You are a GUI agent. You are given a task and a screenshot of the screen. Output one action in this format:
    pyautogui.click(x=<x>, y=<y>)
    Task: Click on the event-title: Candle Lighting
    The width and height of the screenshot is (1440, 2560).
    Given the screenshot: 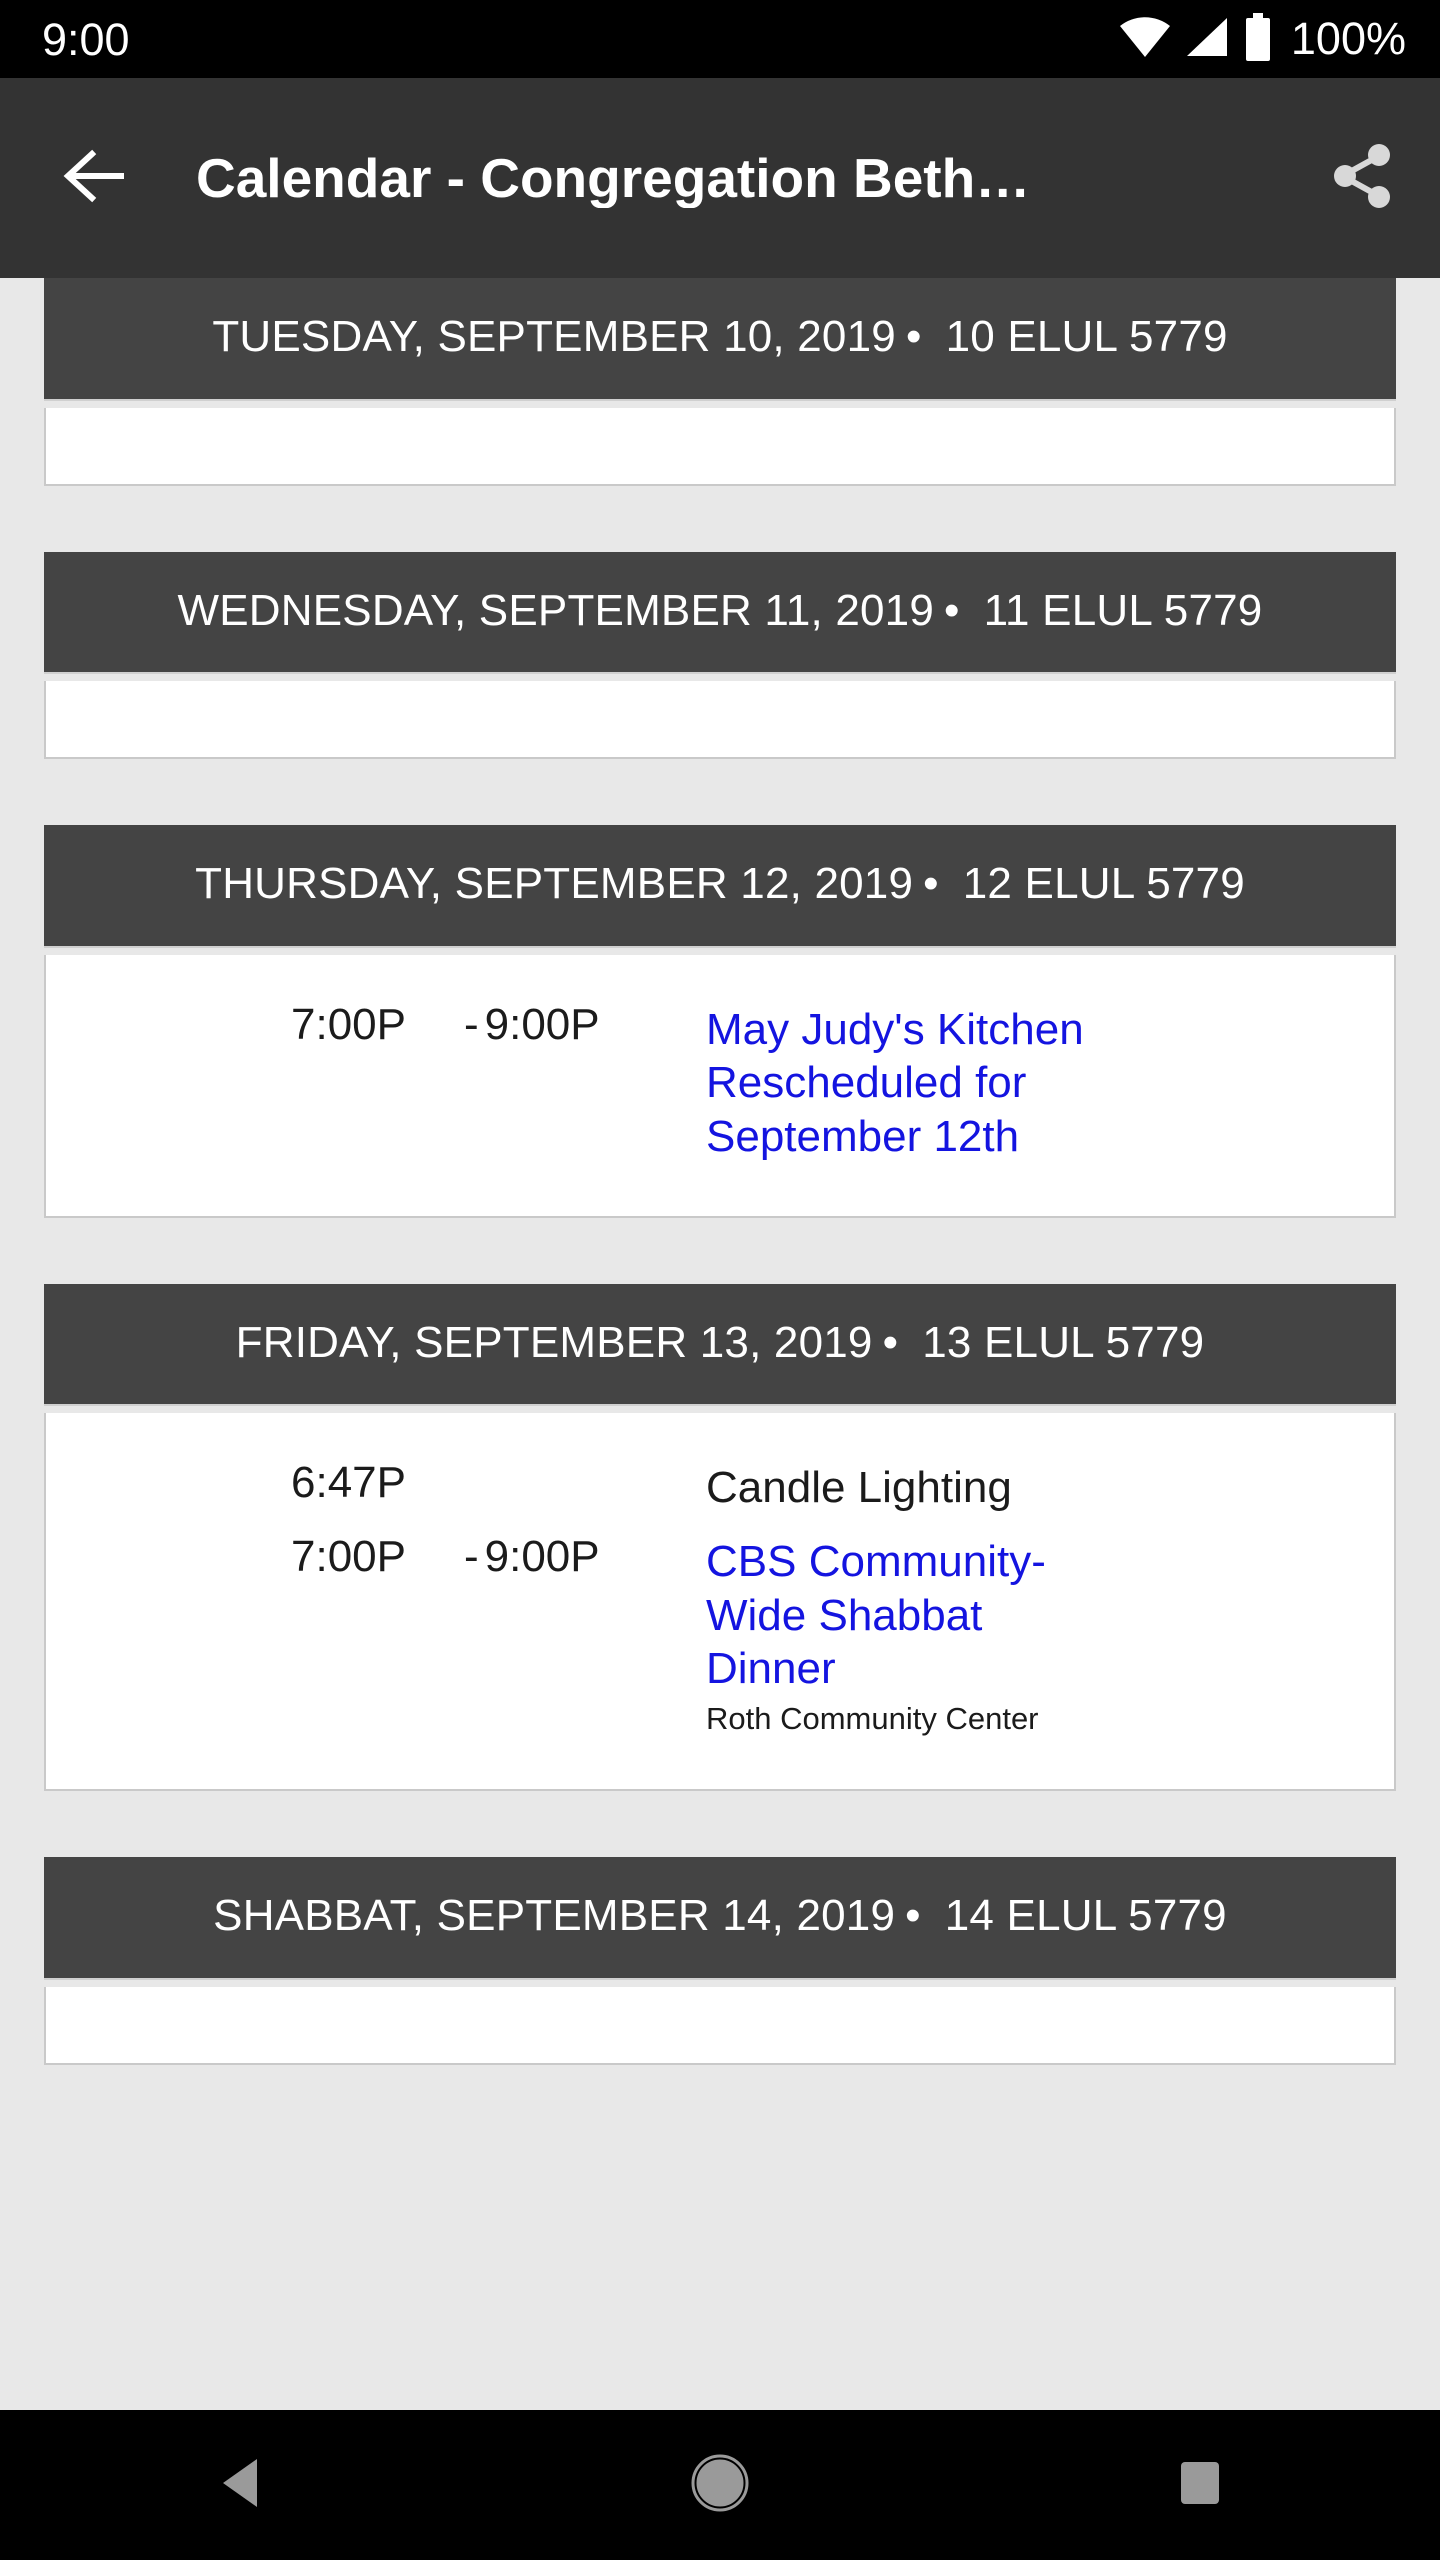 What is the action you would take?
    pyautogui.click(x=859, y=1488)
    